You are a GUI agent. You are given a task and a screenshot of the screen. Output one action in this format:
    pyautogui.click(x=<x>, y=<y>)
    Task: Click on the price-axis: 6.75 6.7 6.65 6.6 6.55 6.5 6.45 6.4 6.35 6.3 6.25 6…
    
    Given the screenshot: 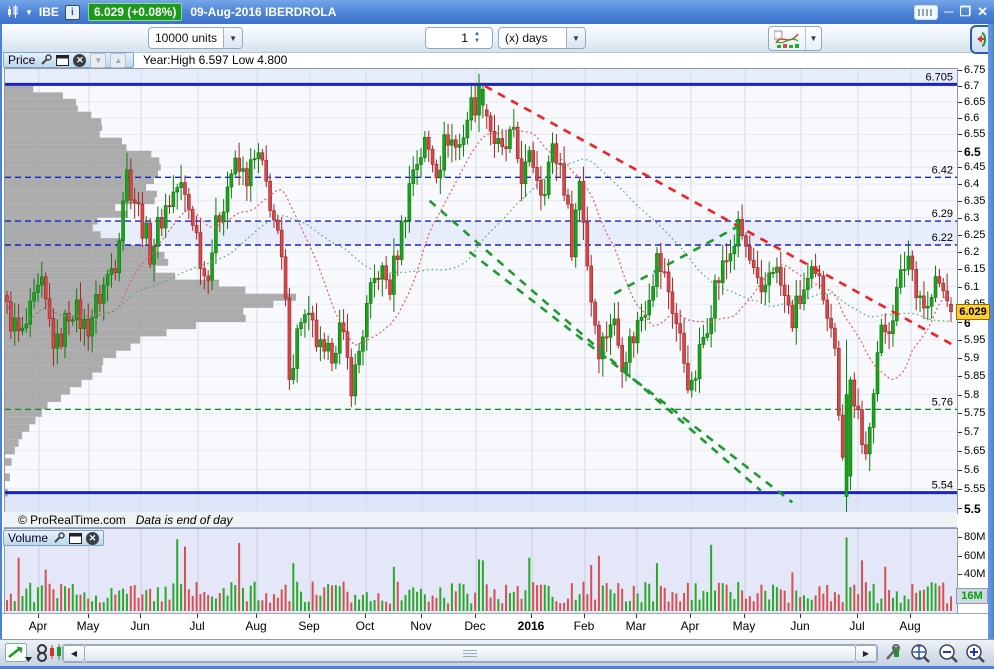 What is the action you would take?
    pyautogui.click(x=972, y=290)
    